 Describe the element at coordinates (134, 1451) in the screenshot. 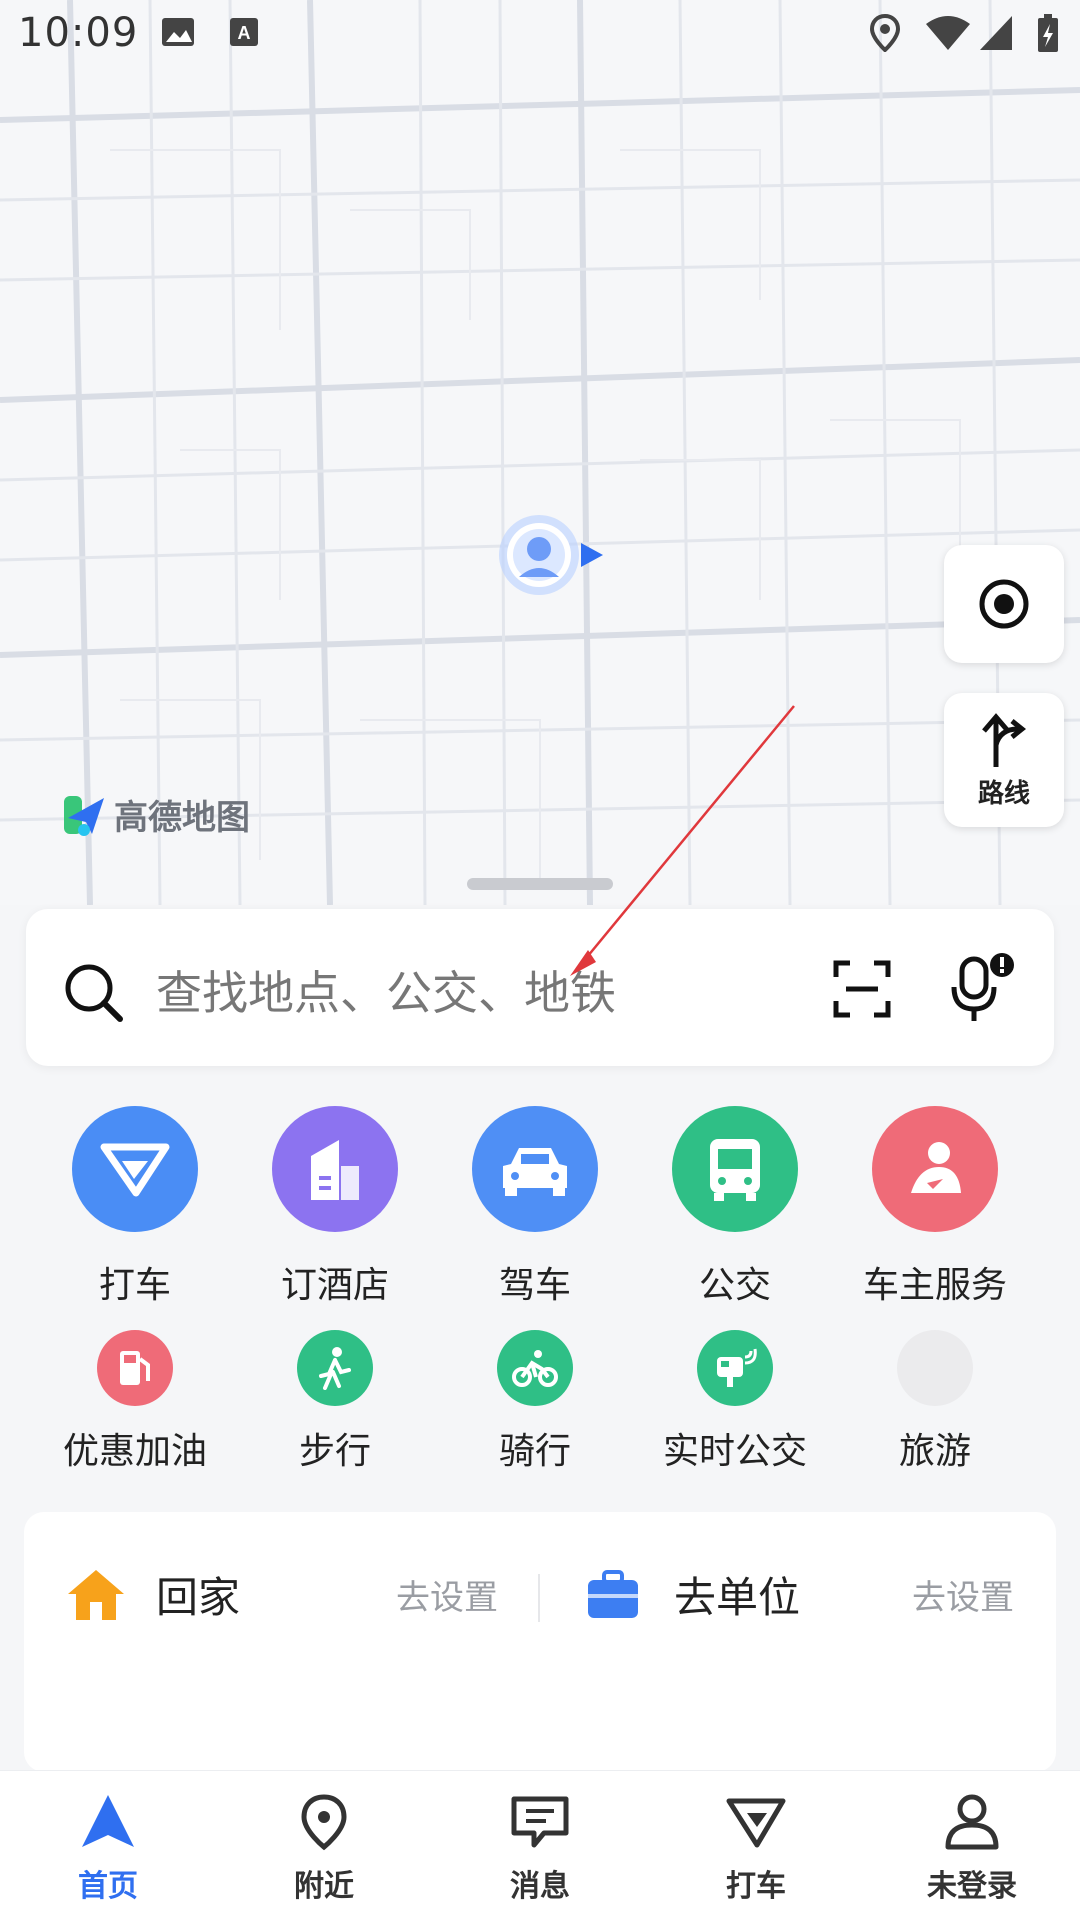

I see `quick-fuel-label: 优惠加油` at that location.